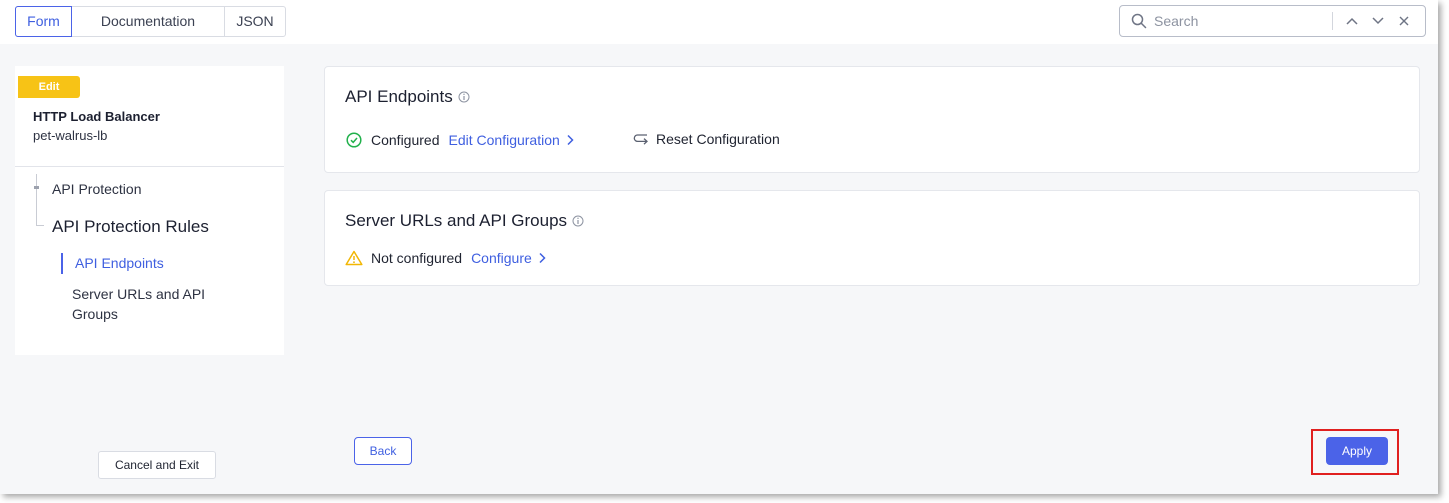 The height and width of the screenshot is (503, 1449). I want to click on sidebar-divider, so click(149, 166).